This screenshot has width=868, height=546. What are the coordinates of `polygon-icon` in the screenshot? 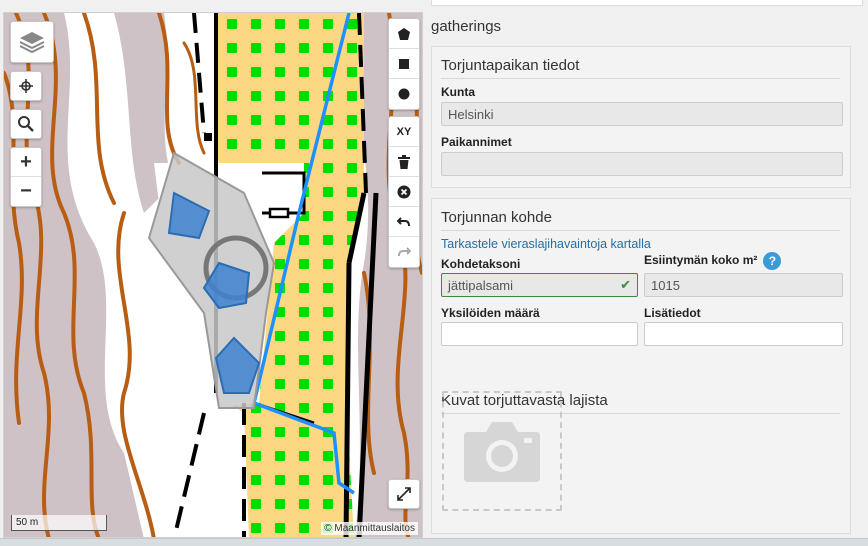 It's located at (404, 33).